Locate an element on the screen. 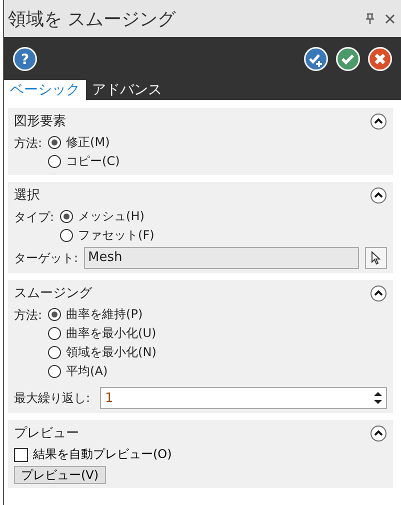  section-title: スムージング is located at coordinates (53, 293).